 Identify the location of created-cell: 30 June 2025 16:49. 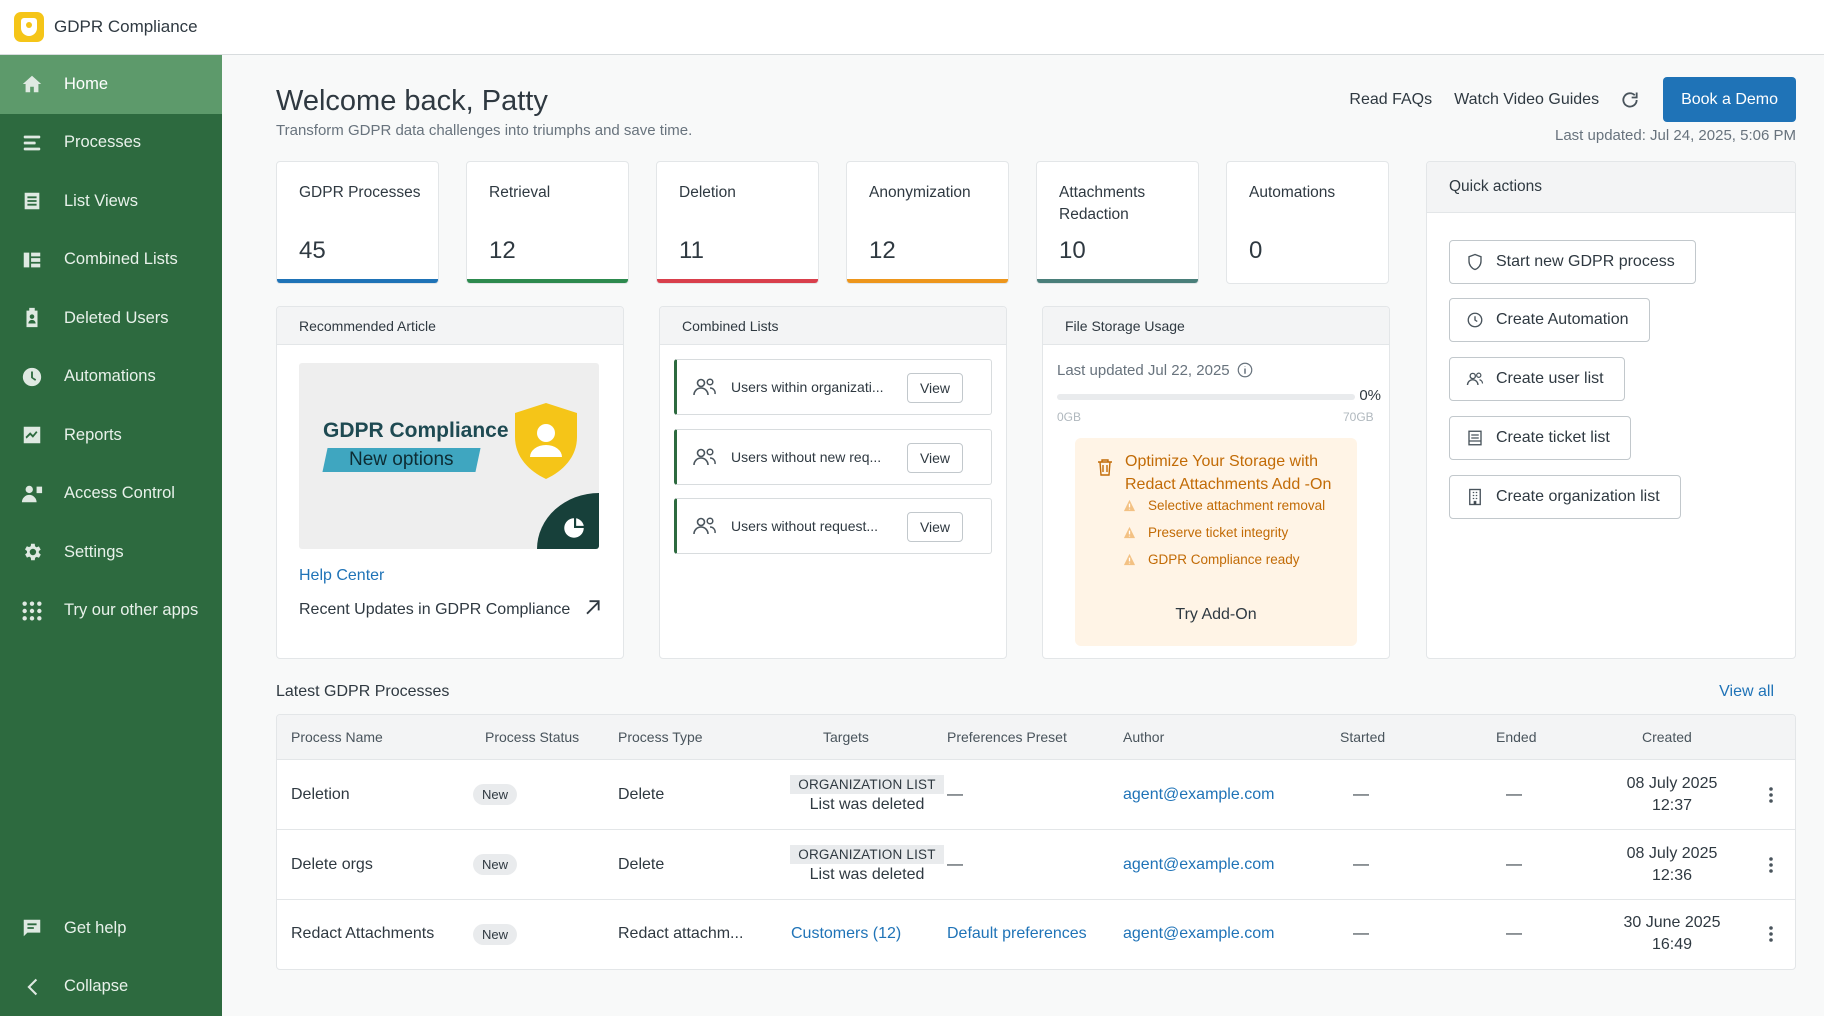
(1672, 933).